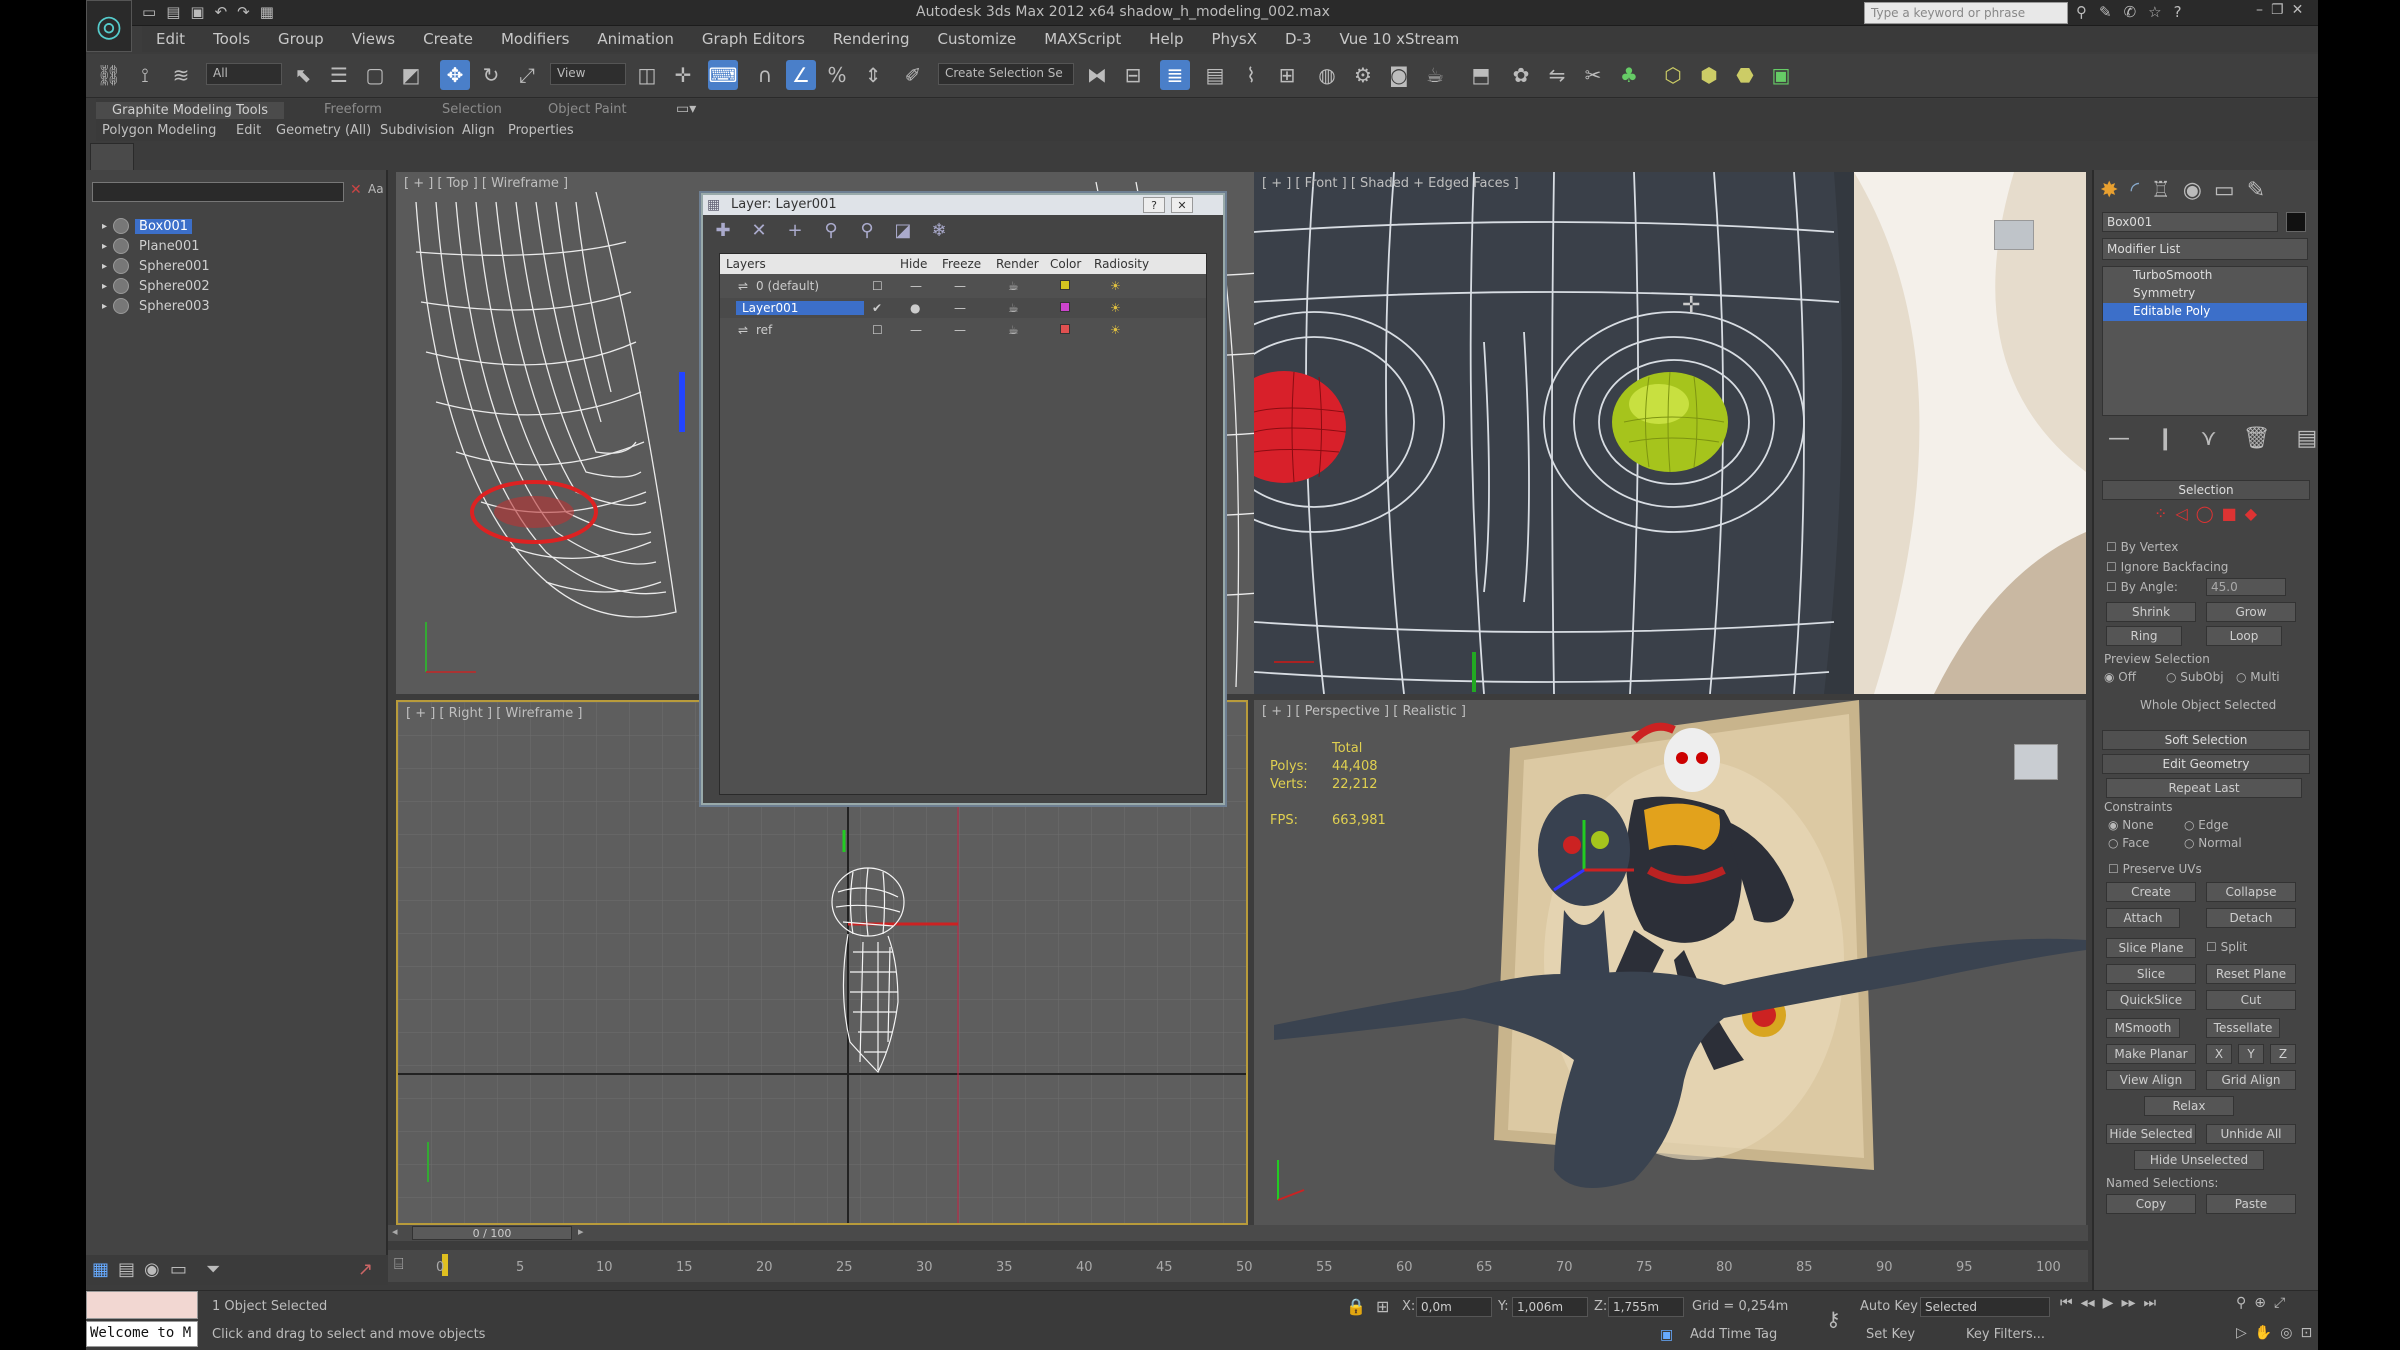 The width and height of the screenshot is (2400, 1350). Describe the element at coordinates (2260, 1303) in the screenshot. I see `zoom-all-icon: ⊕` at that location.